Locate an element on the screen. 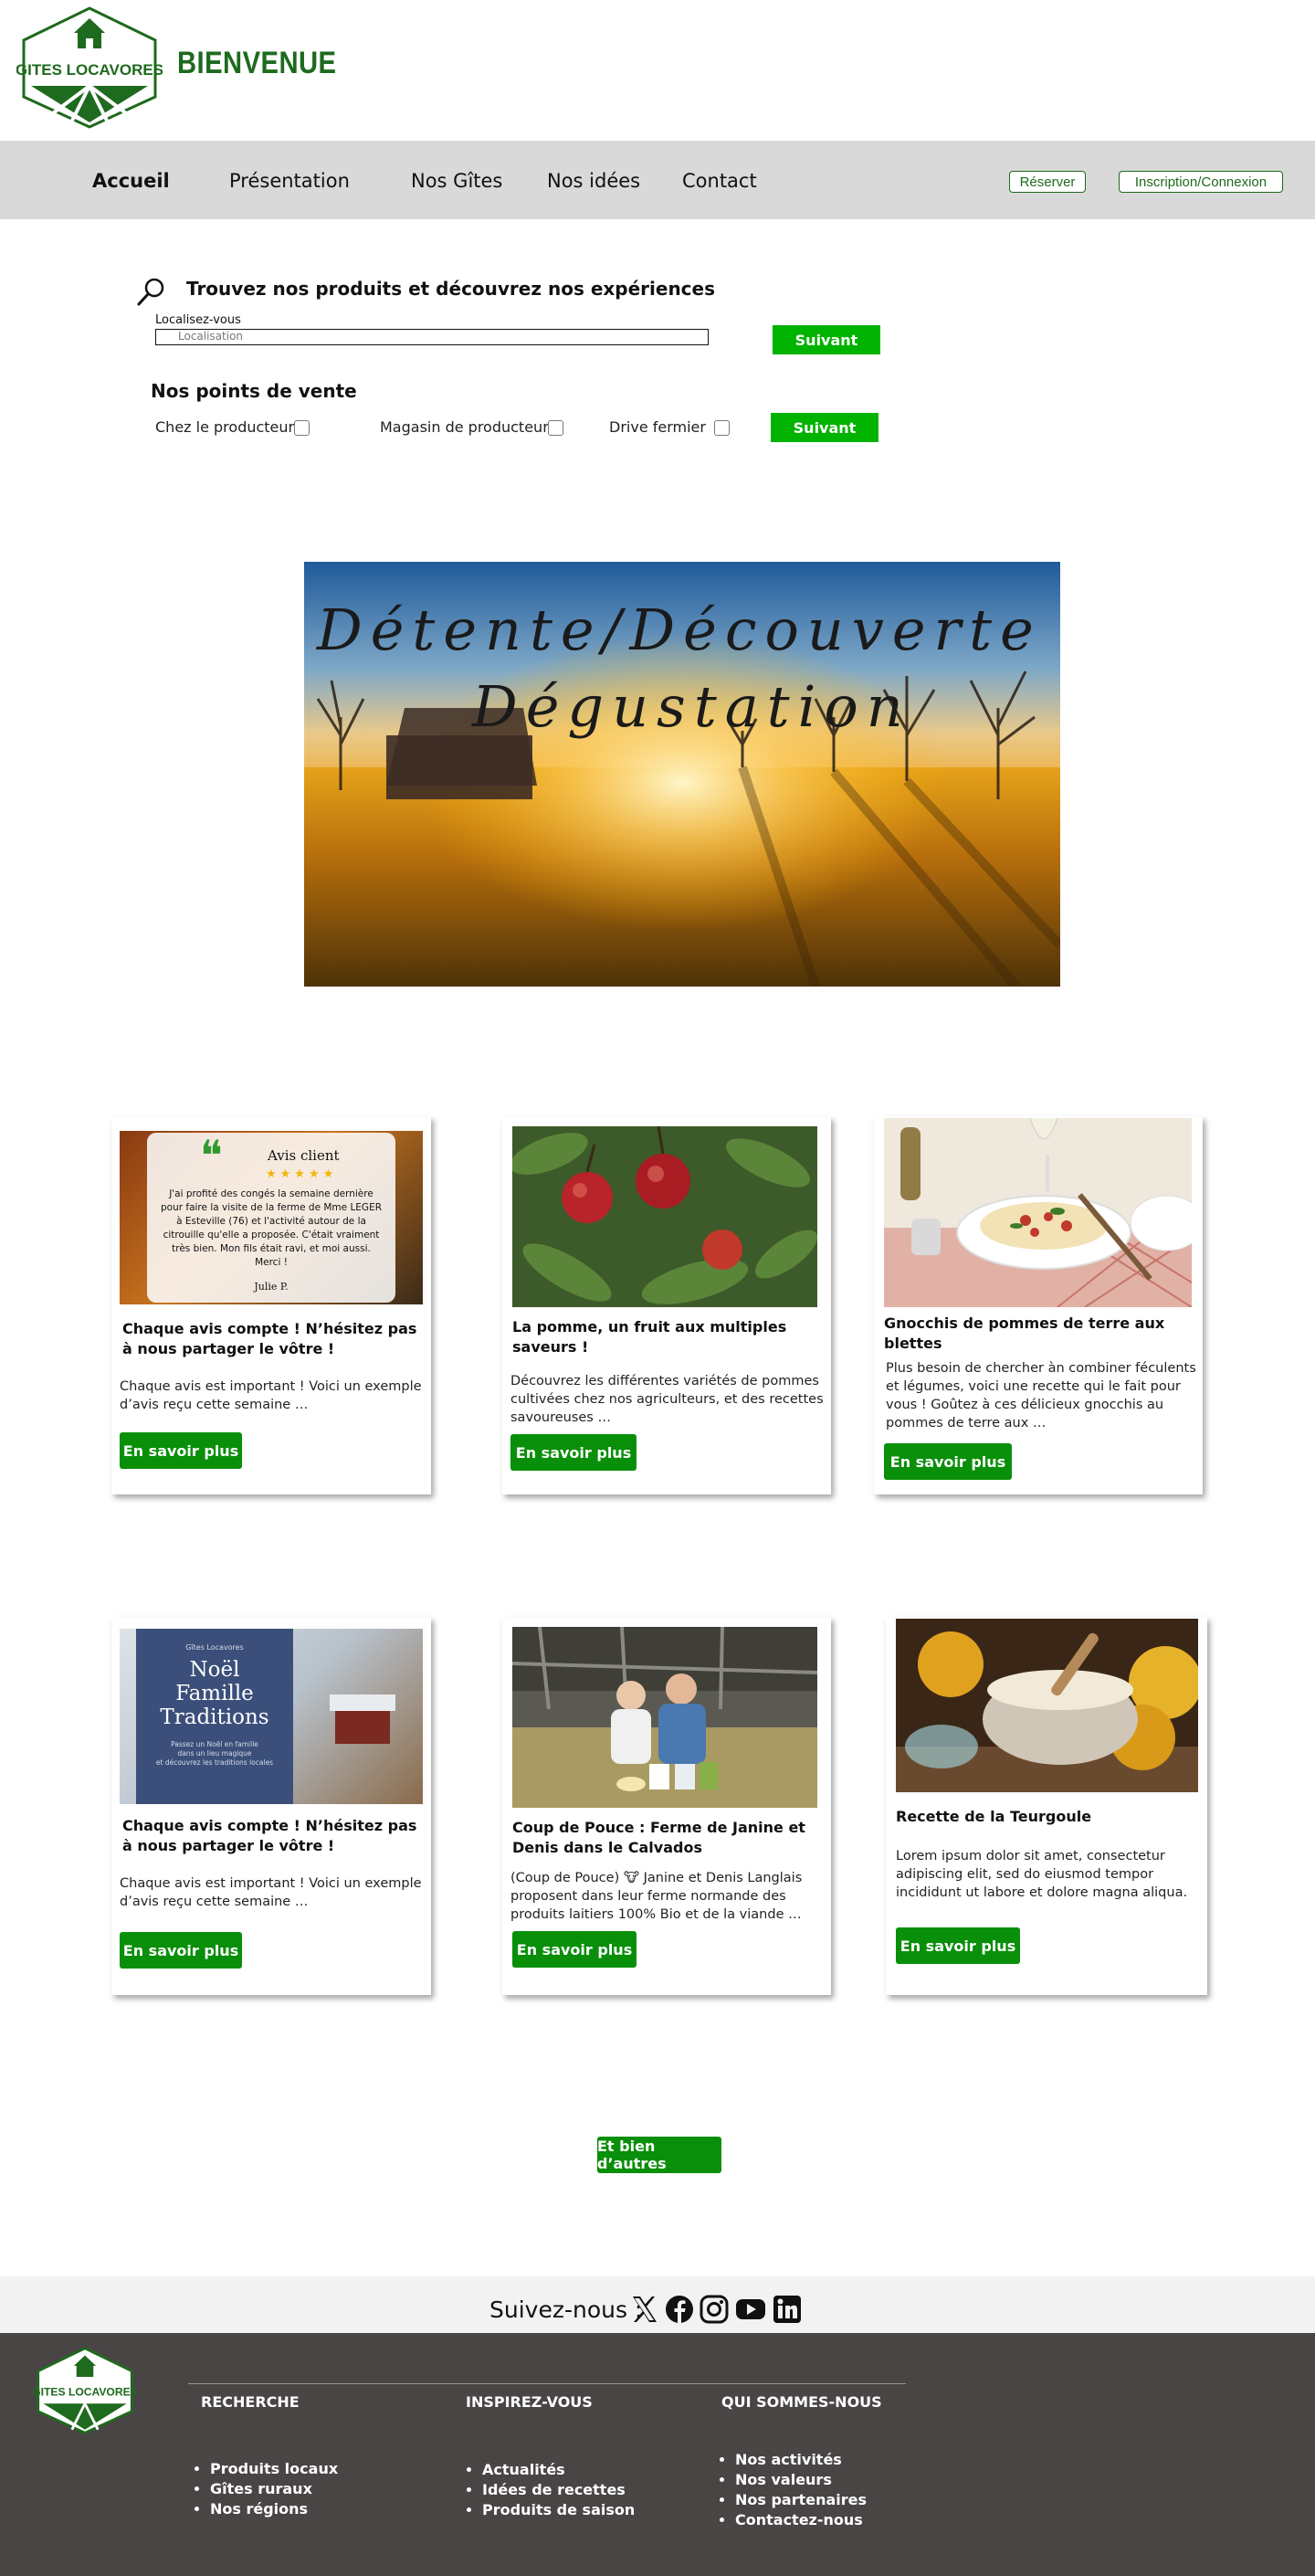 The height and width of the screenshot is (2576, 1315). reserve-button: Réserver is located at coordinates (1047, 182).